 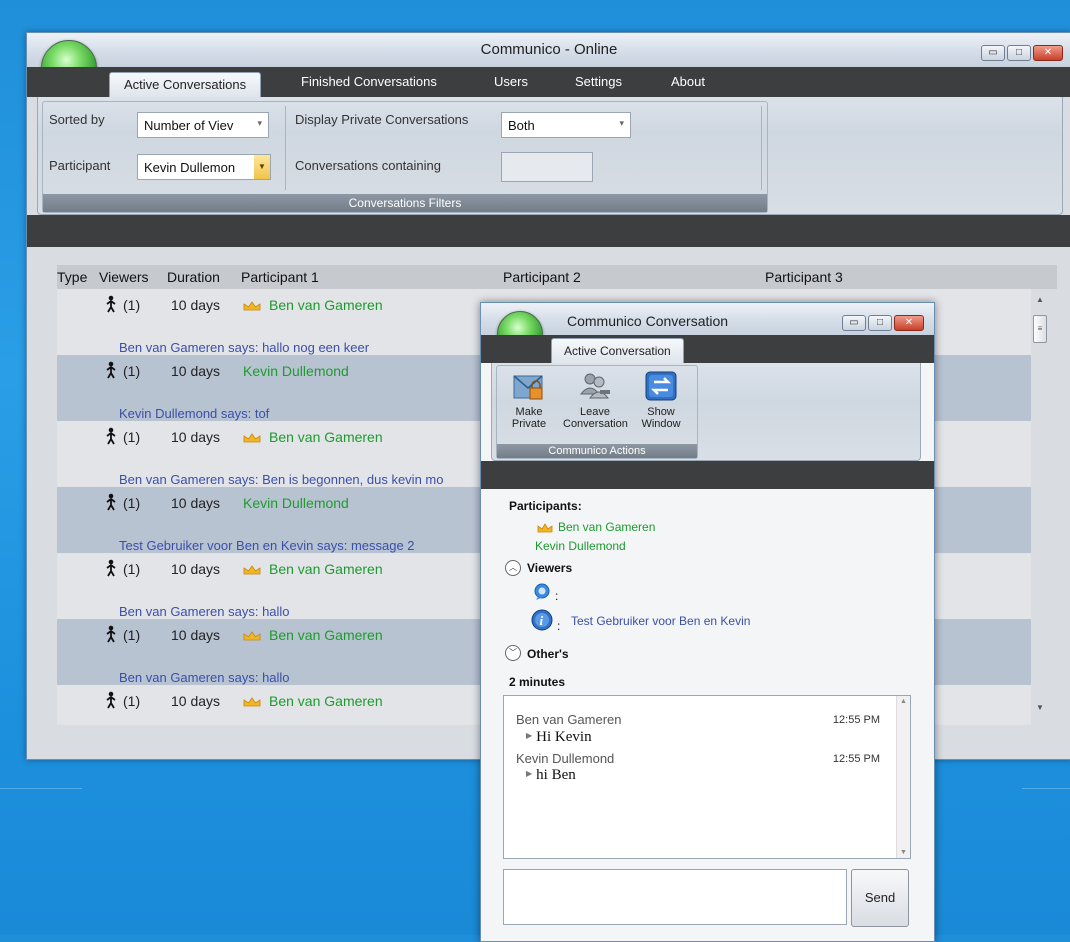 What do you see at coordinates (1046, 788) in the screenshot?
I see `desktop-line` at bounding box center [1046, 788].